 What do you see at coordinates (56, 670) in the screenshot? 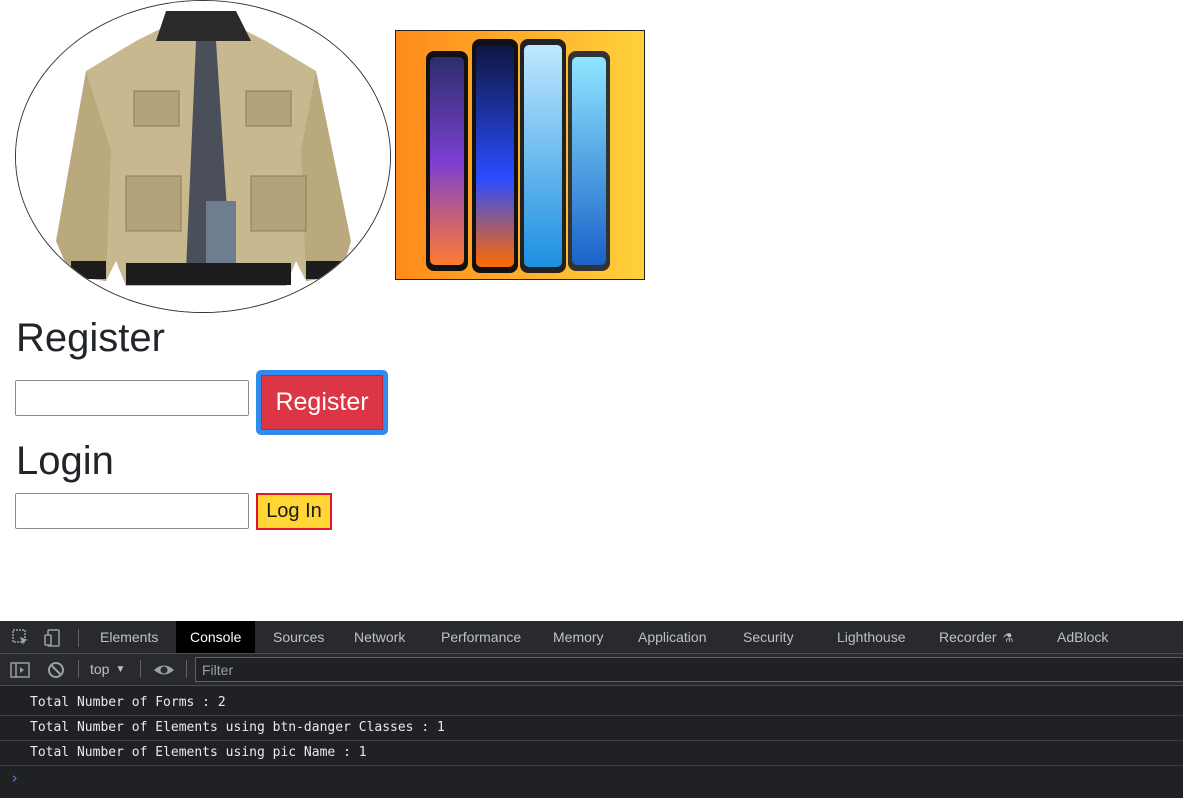
I see `clear-console-icon` at bounding box center [56, 670].